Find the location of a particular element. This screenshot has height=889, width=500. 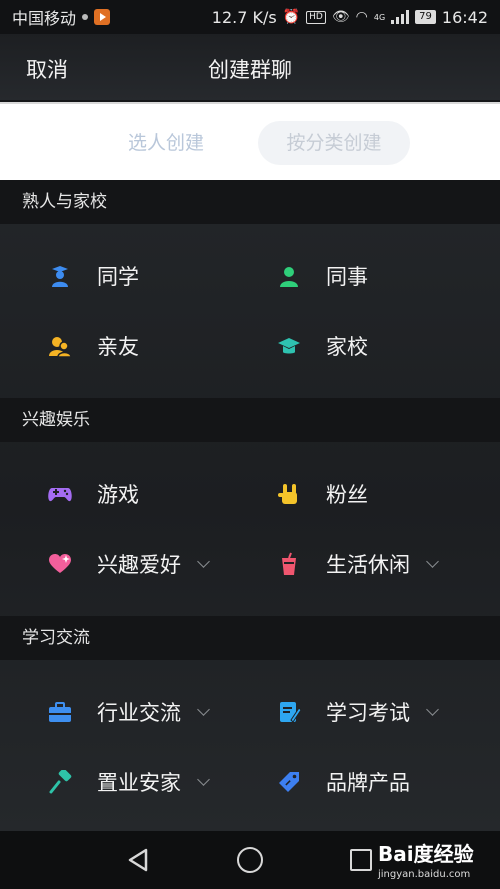

watermark: Bai度经验 jingyan.baidu.com is located at coordinates (426, 859).